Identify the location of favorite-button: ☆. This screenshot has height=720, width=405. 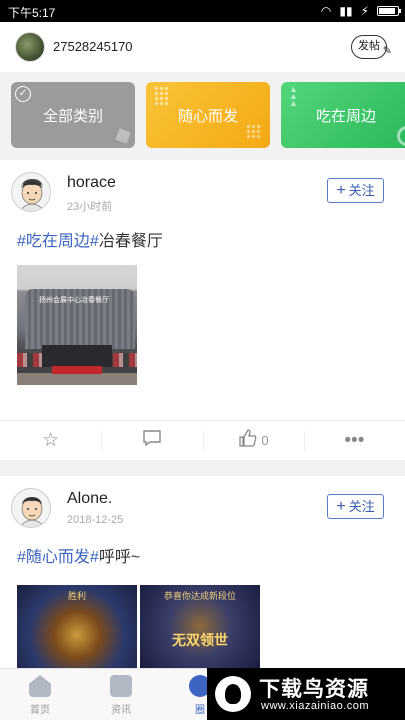
(50, 440).